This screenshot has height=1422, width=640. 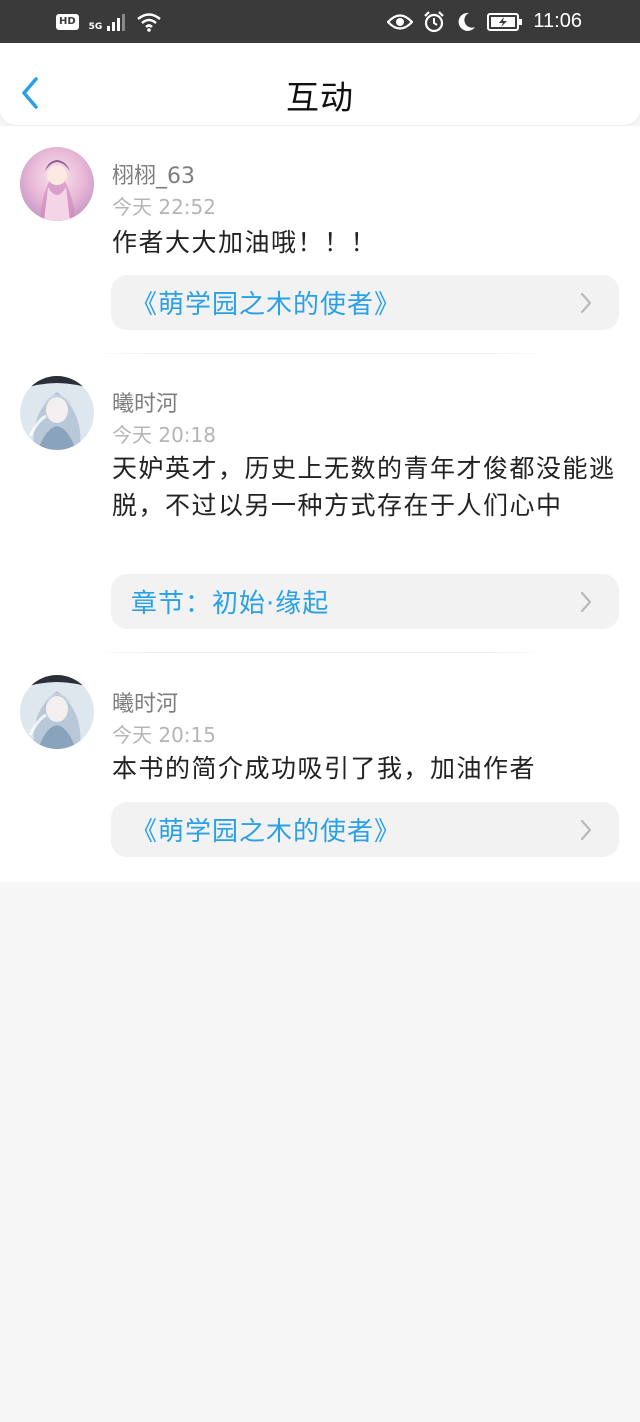 I want to click on moon-icon, so click(x=466, y=22).